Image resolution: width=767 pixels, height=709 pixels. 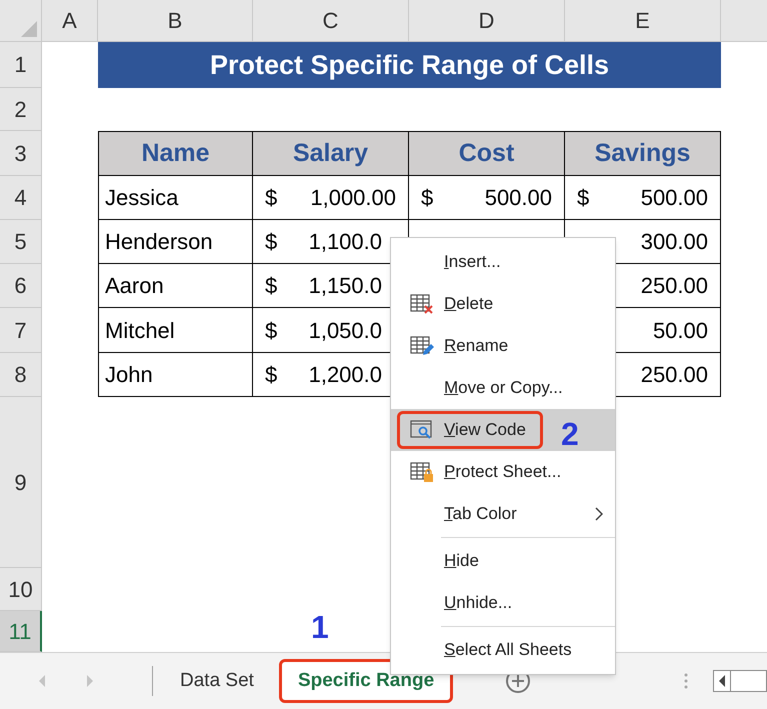 What do you see at coordinates (409, 65) in the screenshot?
I see `title-banner: Protect Specific Range of Cells` at bounding box center [409, 65].